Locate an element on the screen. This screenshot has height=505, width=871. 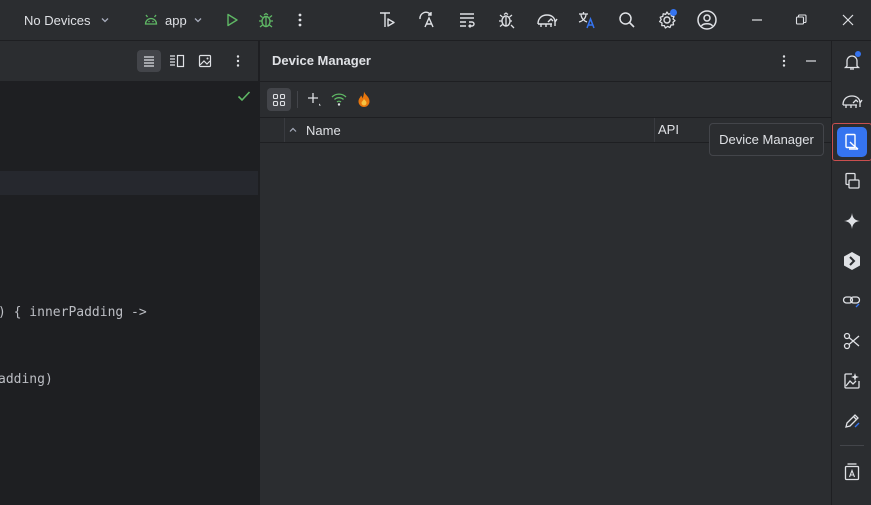
pair-wifi-button is located at coordinates (339, 99).